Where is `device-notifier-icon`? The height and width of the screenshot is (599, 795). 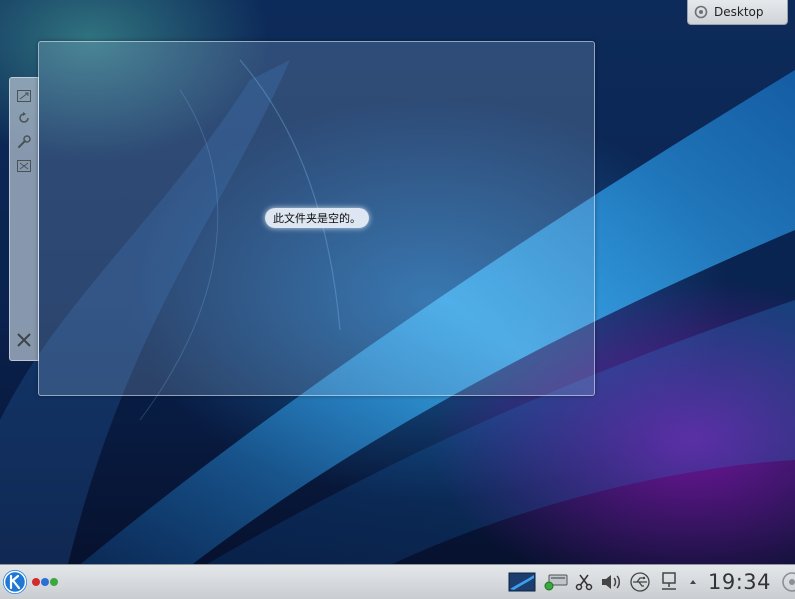
device-notifier-icon is located at coordinates (556, 582).